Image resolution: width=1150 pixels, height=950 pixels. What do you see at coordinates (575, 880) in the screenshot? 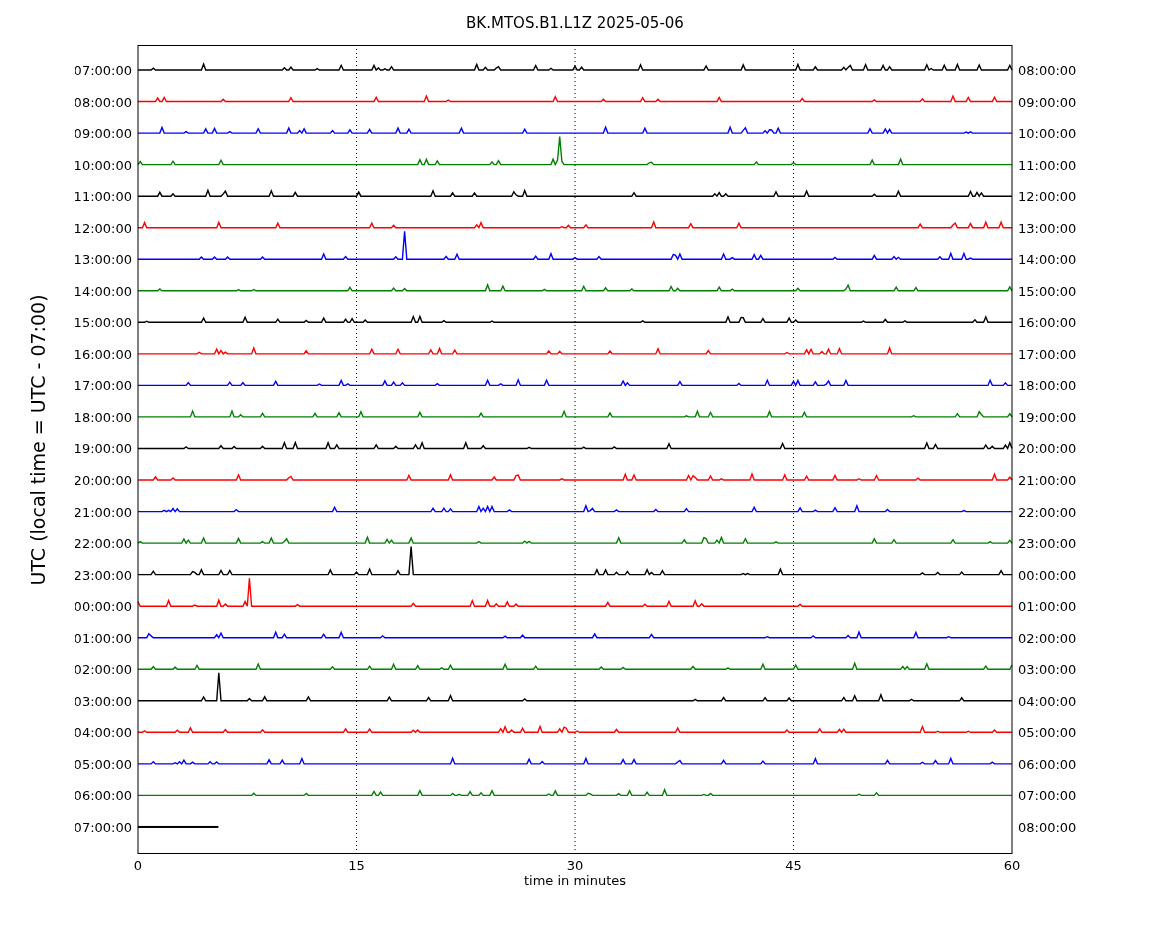
I see `x-axis-label: time in minutes` at bounding box center [575, 880].